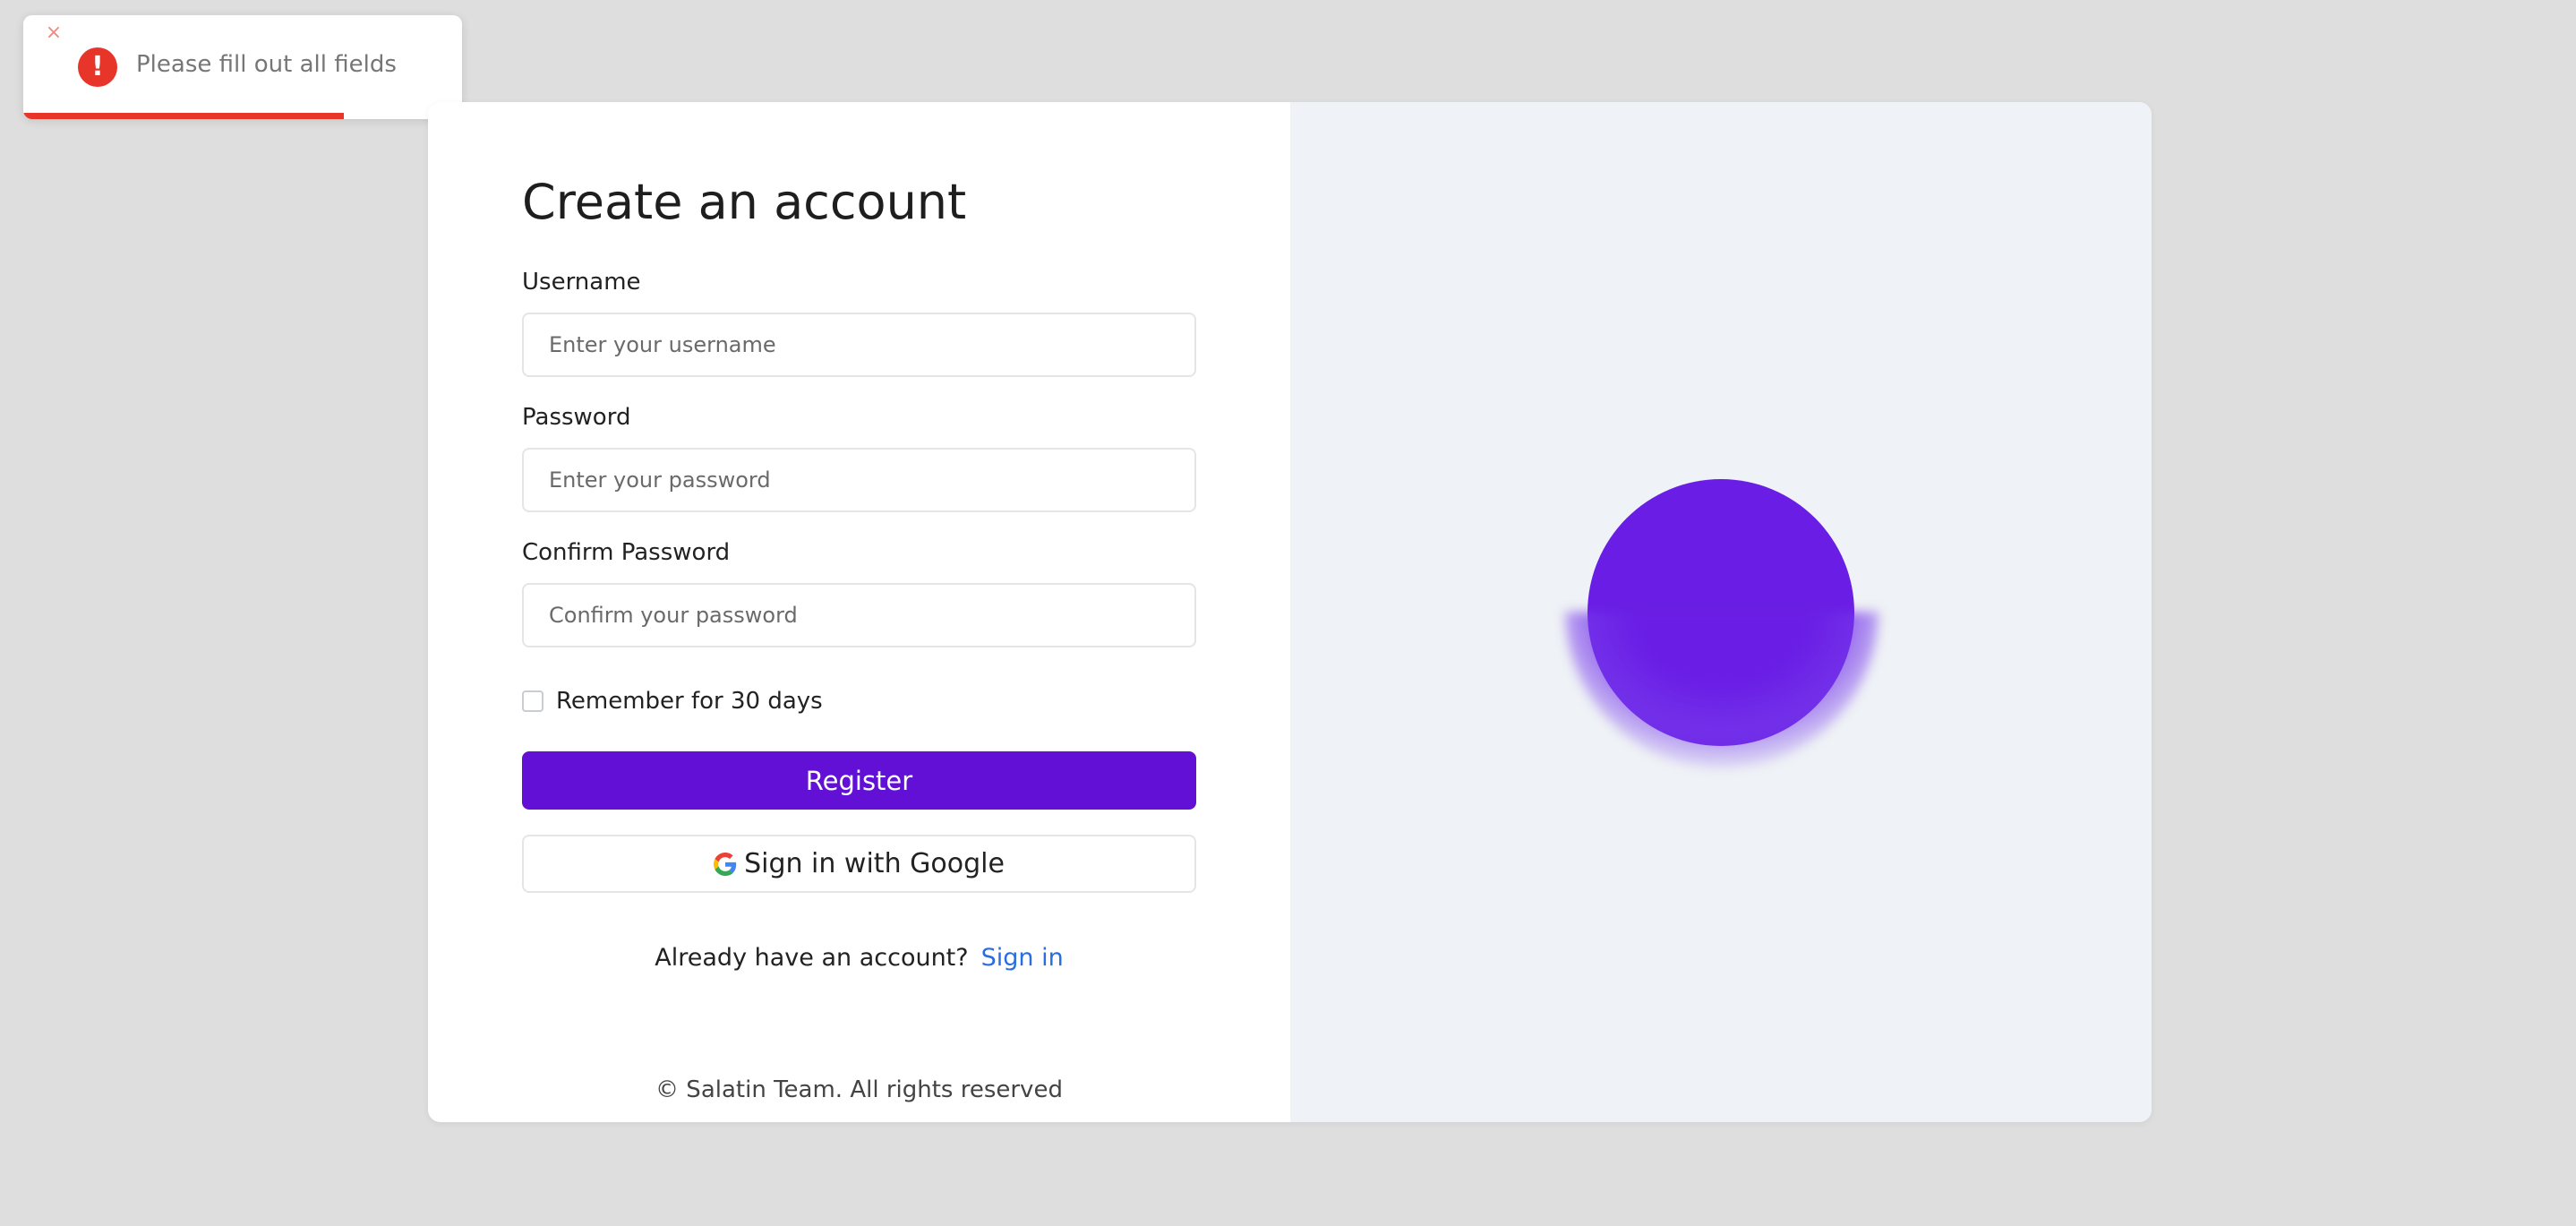 This screenshot has height=1226, width=2576. Describe the element at coordinates (532, 701) in the screenshot. I see `remember-checkbox` at that location.